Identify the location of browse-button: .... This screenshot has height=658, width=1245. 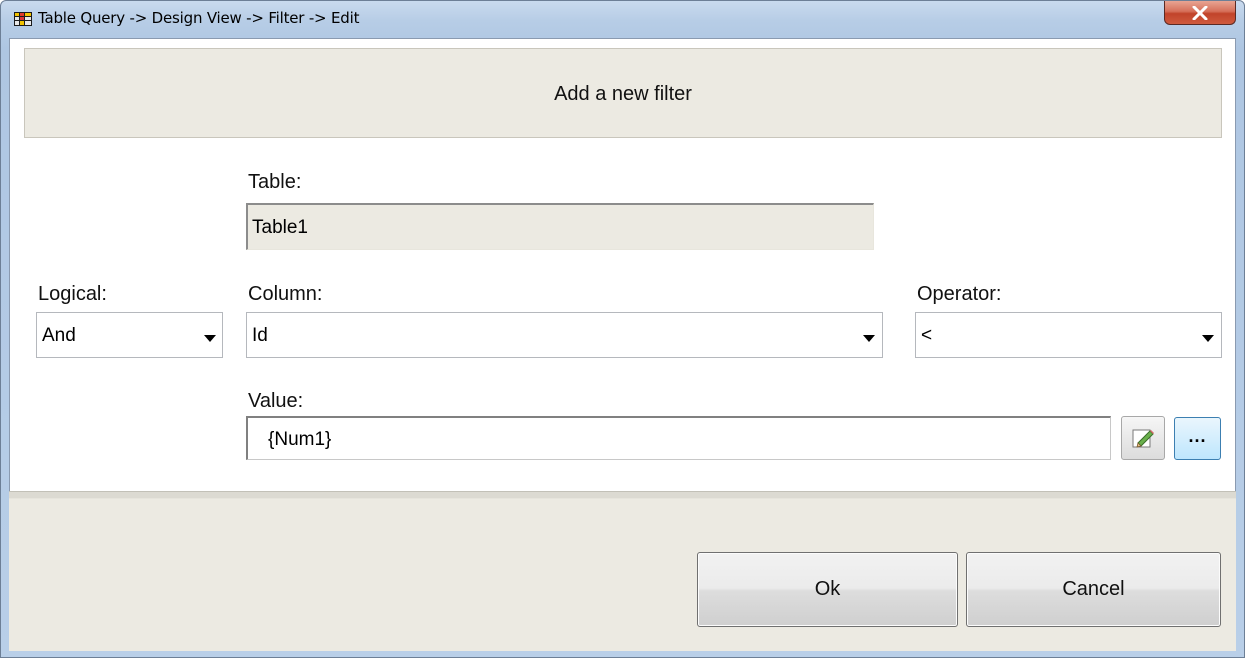
(1197, 438).